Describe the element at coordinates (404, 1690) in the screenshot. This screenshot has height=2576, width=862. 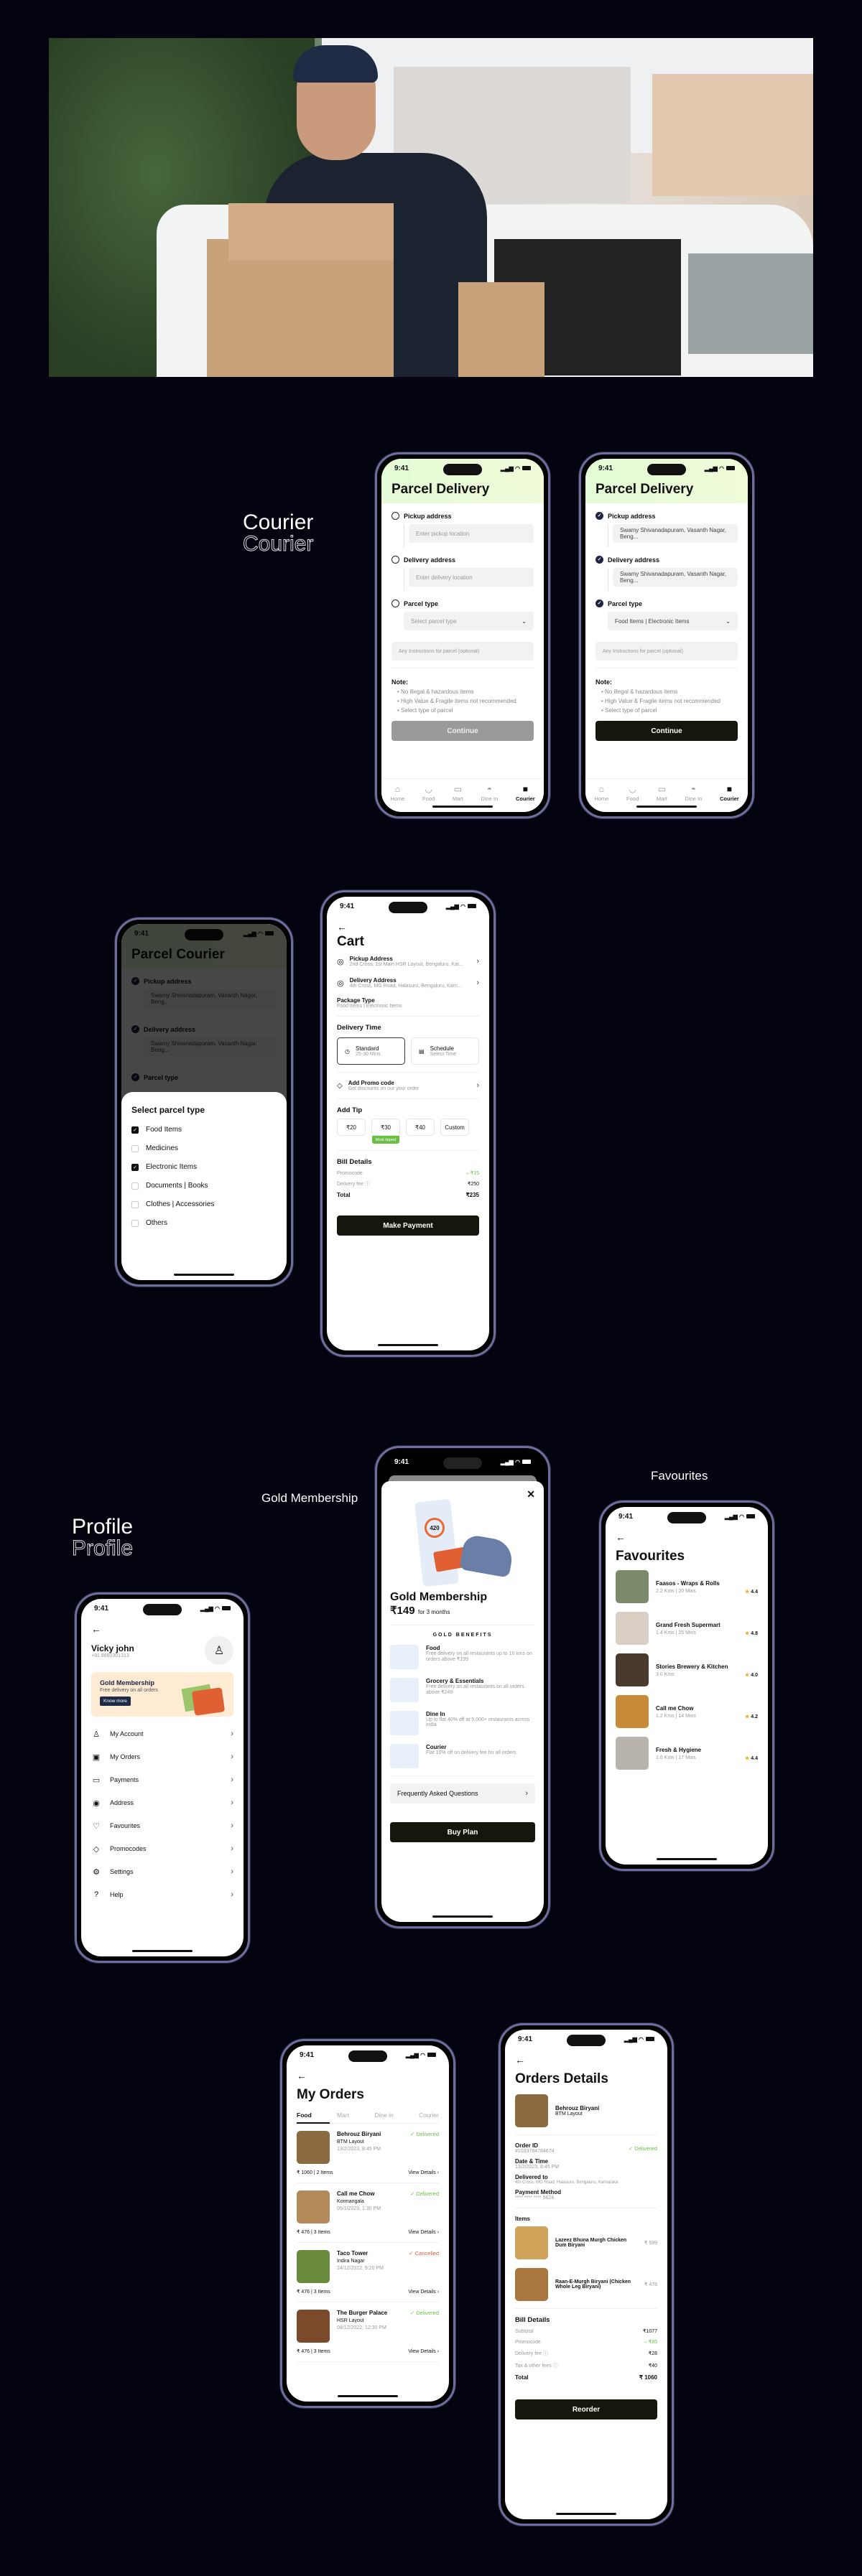
I see `grocery-bag-icon` at that location.